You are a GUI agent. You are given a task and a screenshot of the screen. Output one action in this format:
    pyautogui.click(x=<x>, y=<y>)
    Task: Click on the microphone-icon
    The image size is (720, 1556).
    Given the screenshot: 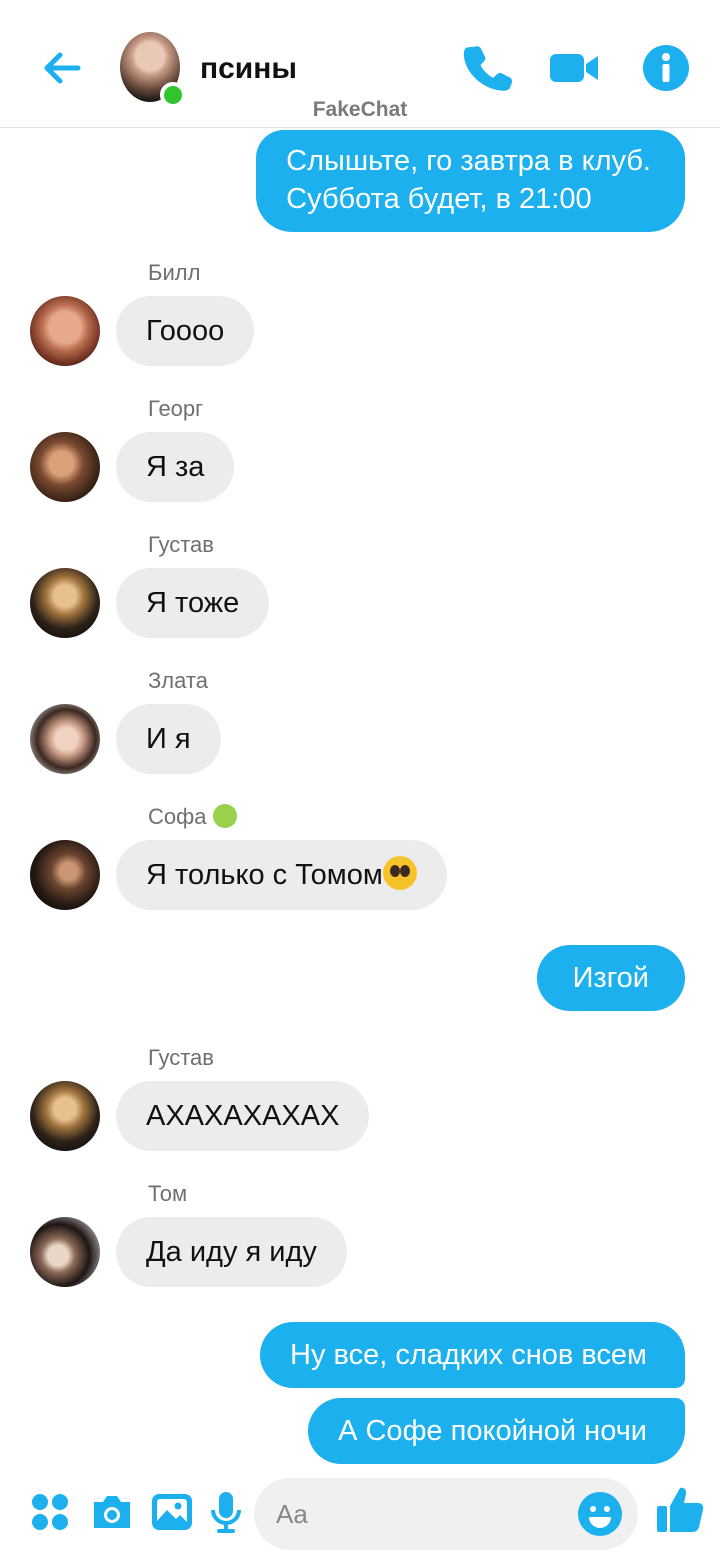 What is the action you would take?
    pyautogui.click(x=226, y=1512)
    